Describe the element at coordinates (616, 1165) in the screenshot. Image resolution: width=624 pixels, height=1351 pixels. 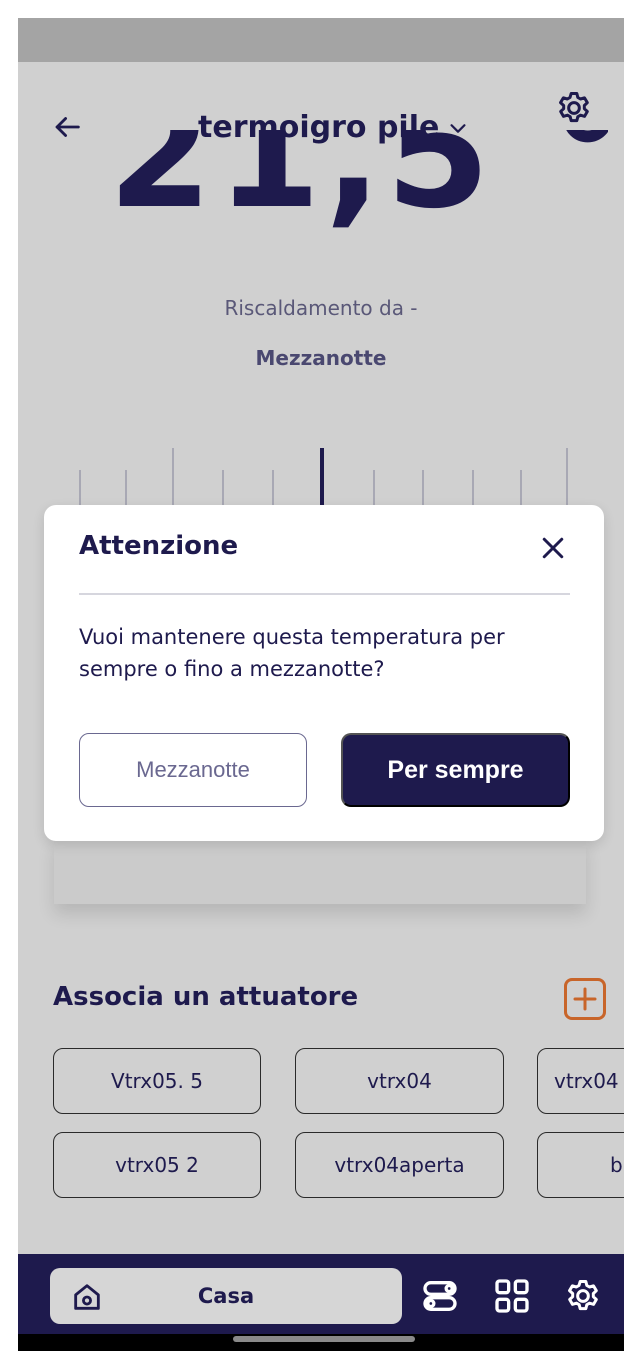
I see `actuator-chip-label: b` at that location.